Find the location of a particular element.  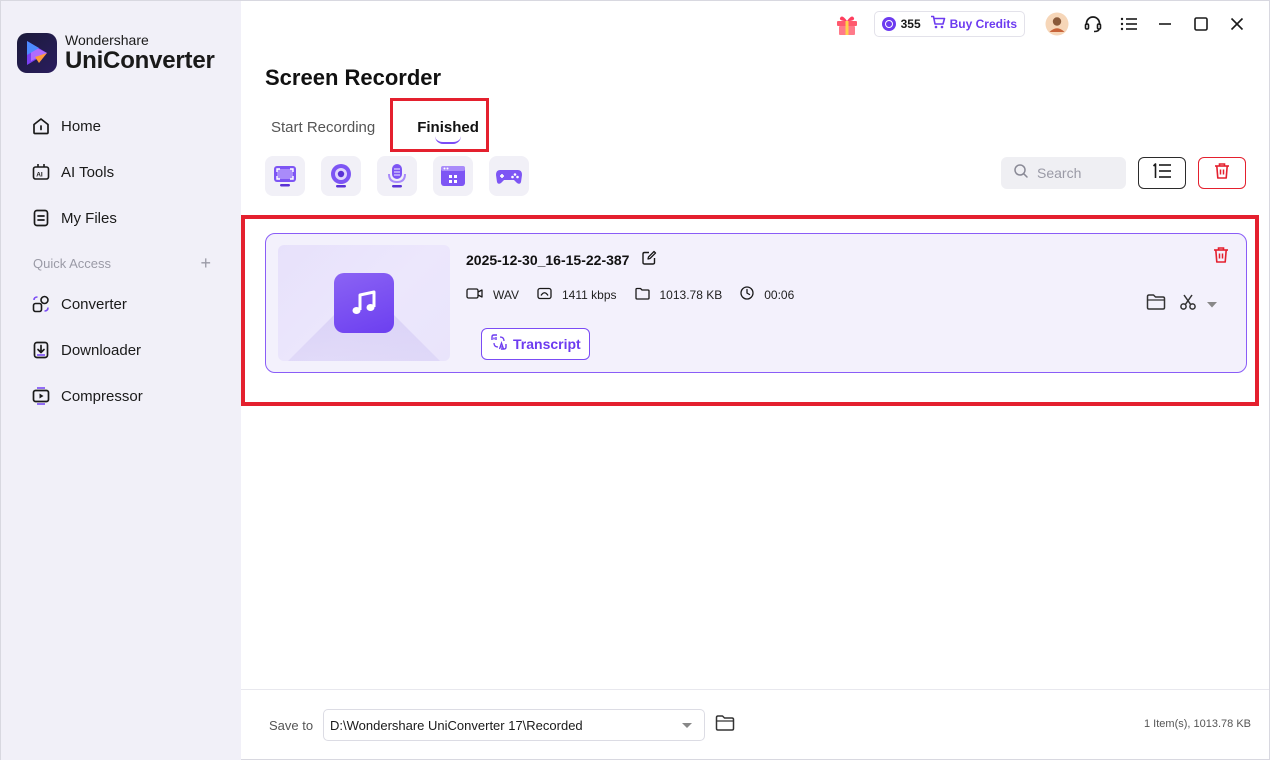

app-logo: Wondershare UniConverter is located at coordinates (116, 53).